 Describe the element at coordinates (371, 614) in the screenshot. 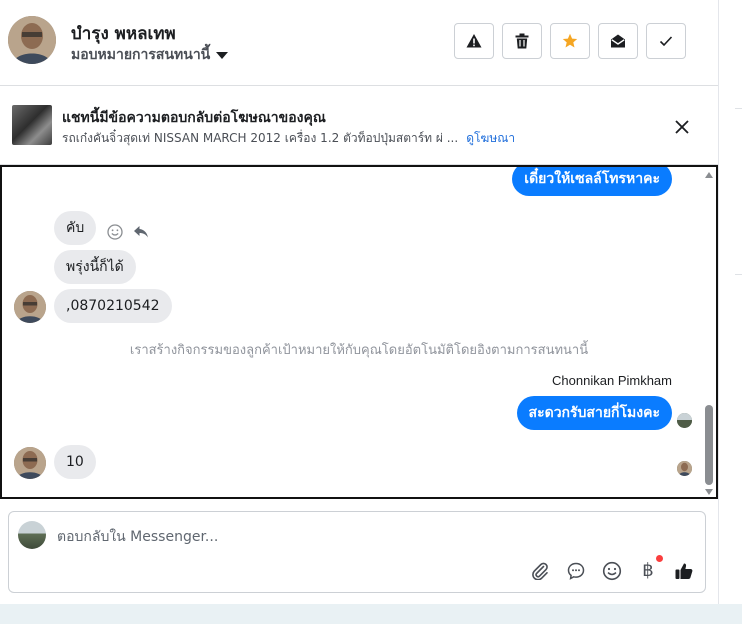

I see `page-bottom-background` at that location.